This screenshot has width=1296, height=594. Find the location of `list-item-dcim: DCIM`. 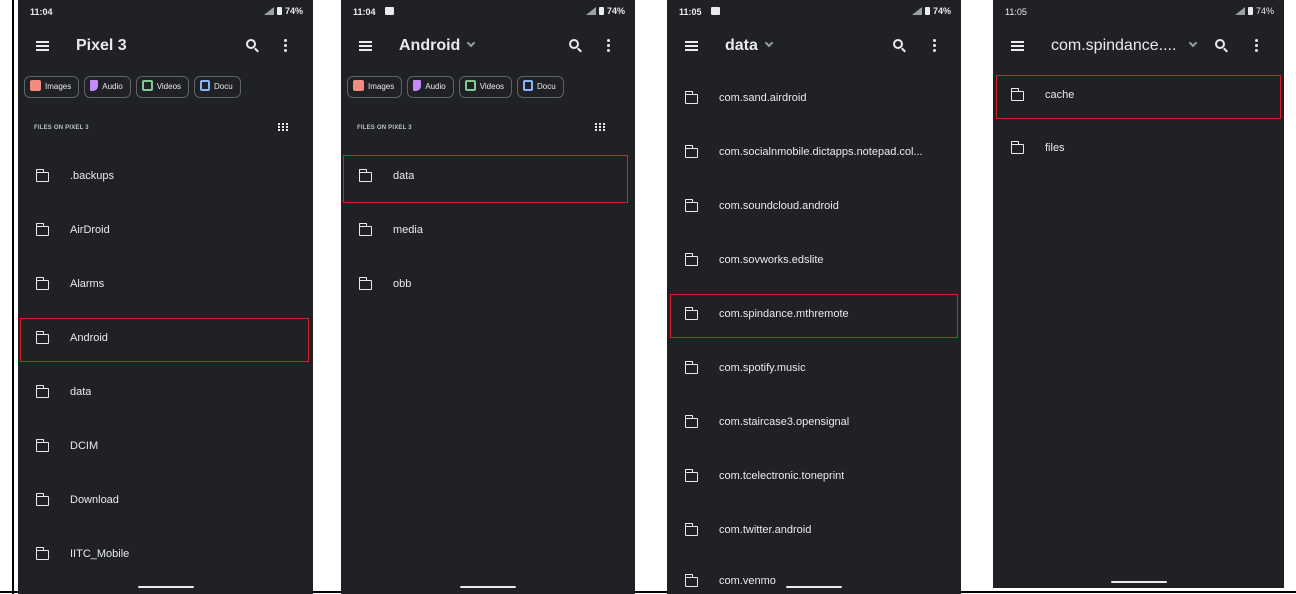

list-item-dcim: DCIM is located at coordinates (165, 448).